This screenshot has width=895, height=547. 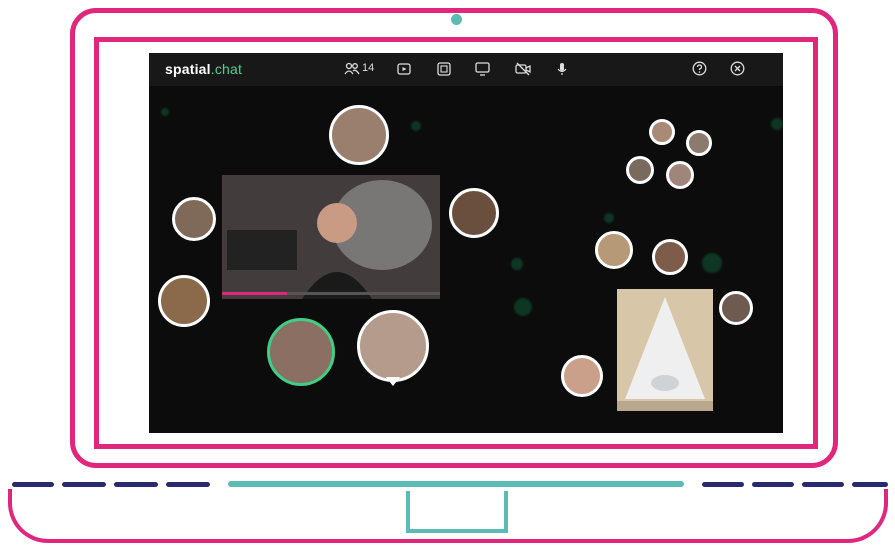 I want to click on participant-avatar-speaking, so click(x=301, y=352).